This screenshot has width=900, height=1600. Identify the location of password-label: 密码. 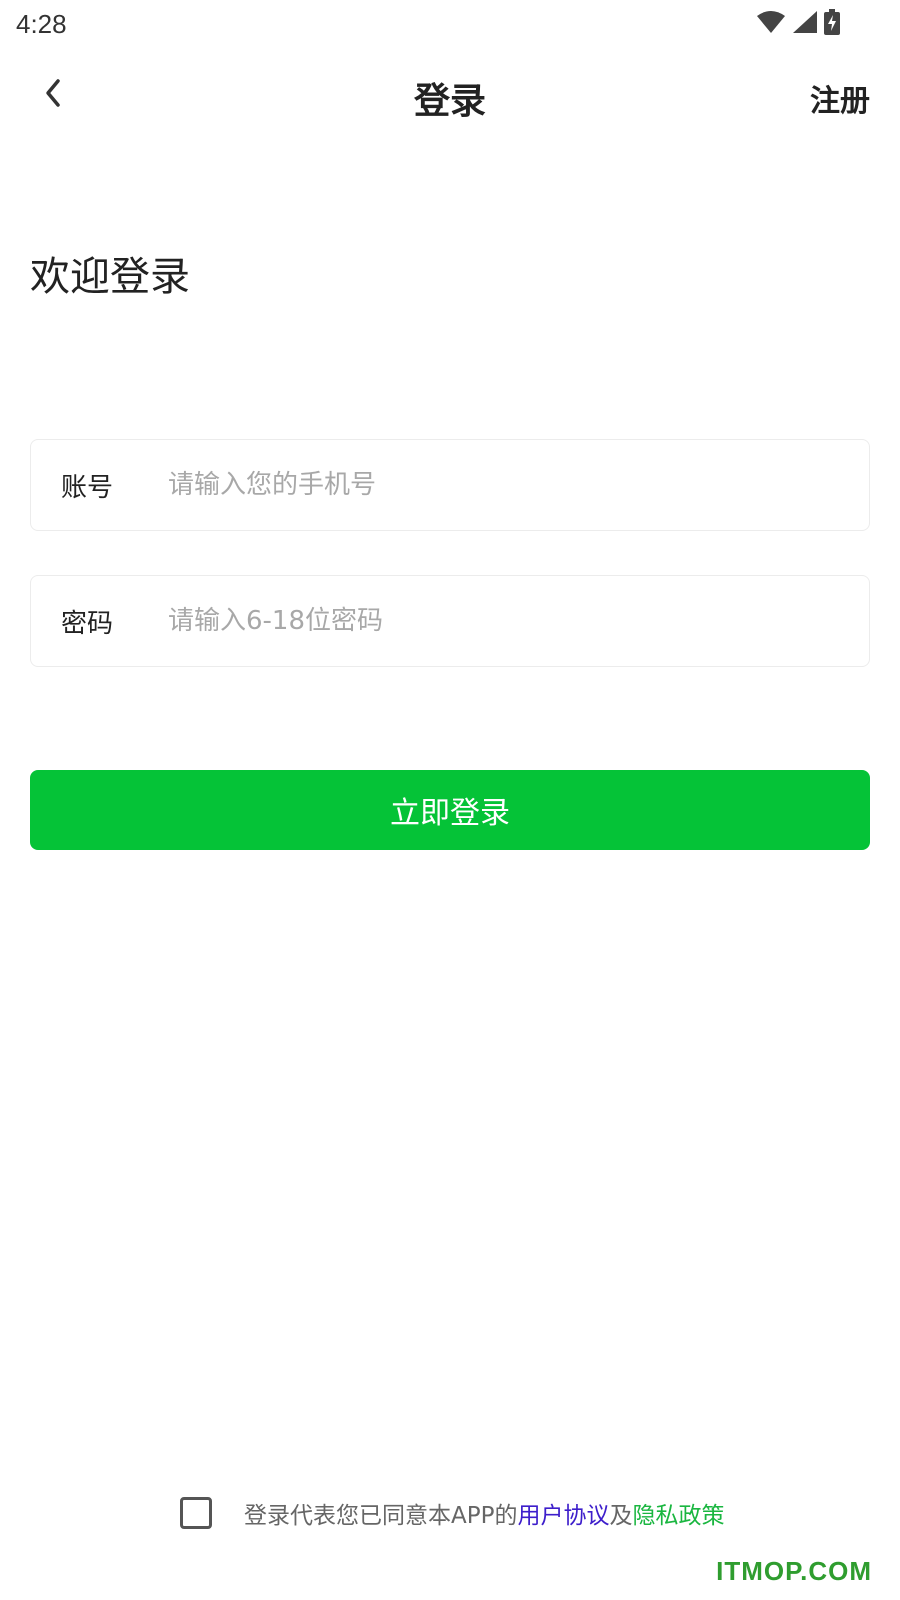
(87, 623).